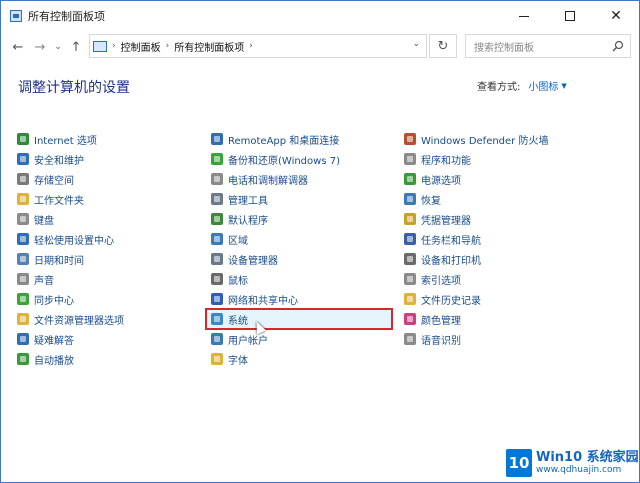  What do you see at coordinates (305, 339) in the screenshot?
I see `control-panel-item: 用户帐户` at bounding box center [305, 339].